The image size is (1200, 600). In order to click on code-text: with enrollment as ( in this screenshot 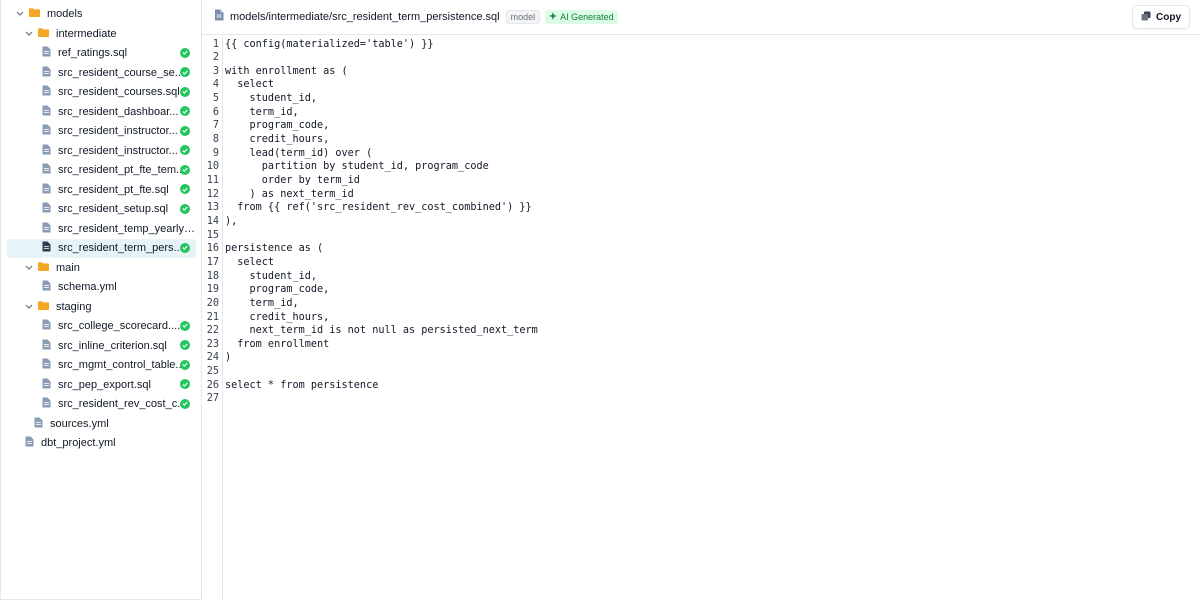, I will do `click(286, 71)`.